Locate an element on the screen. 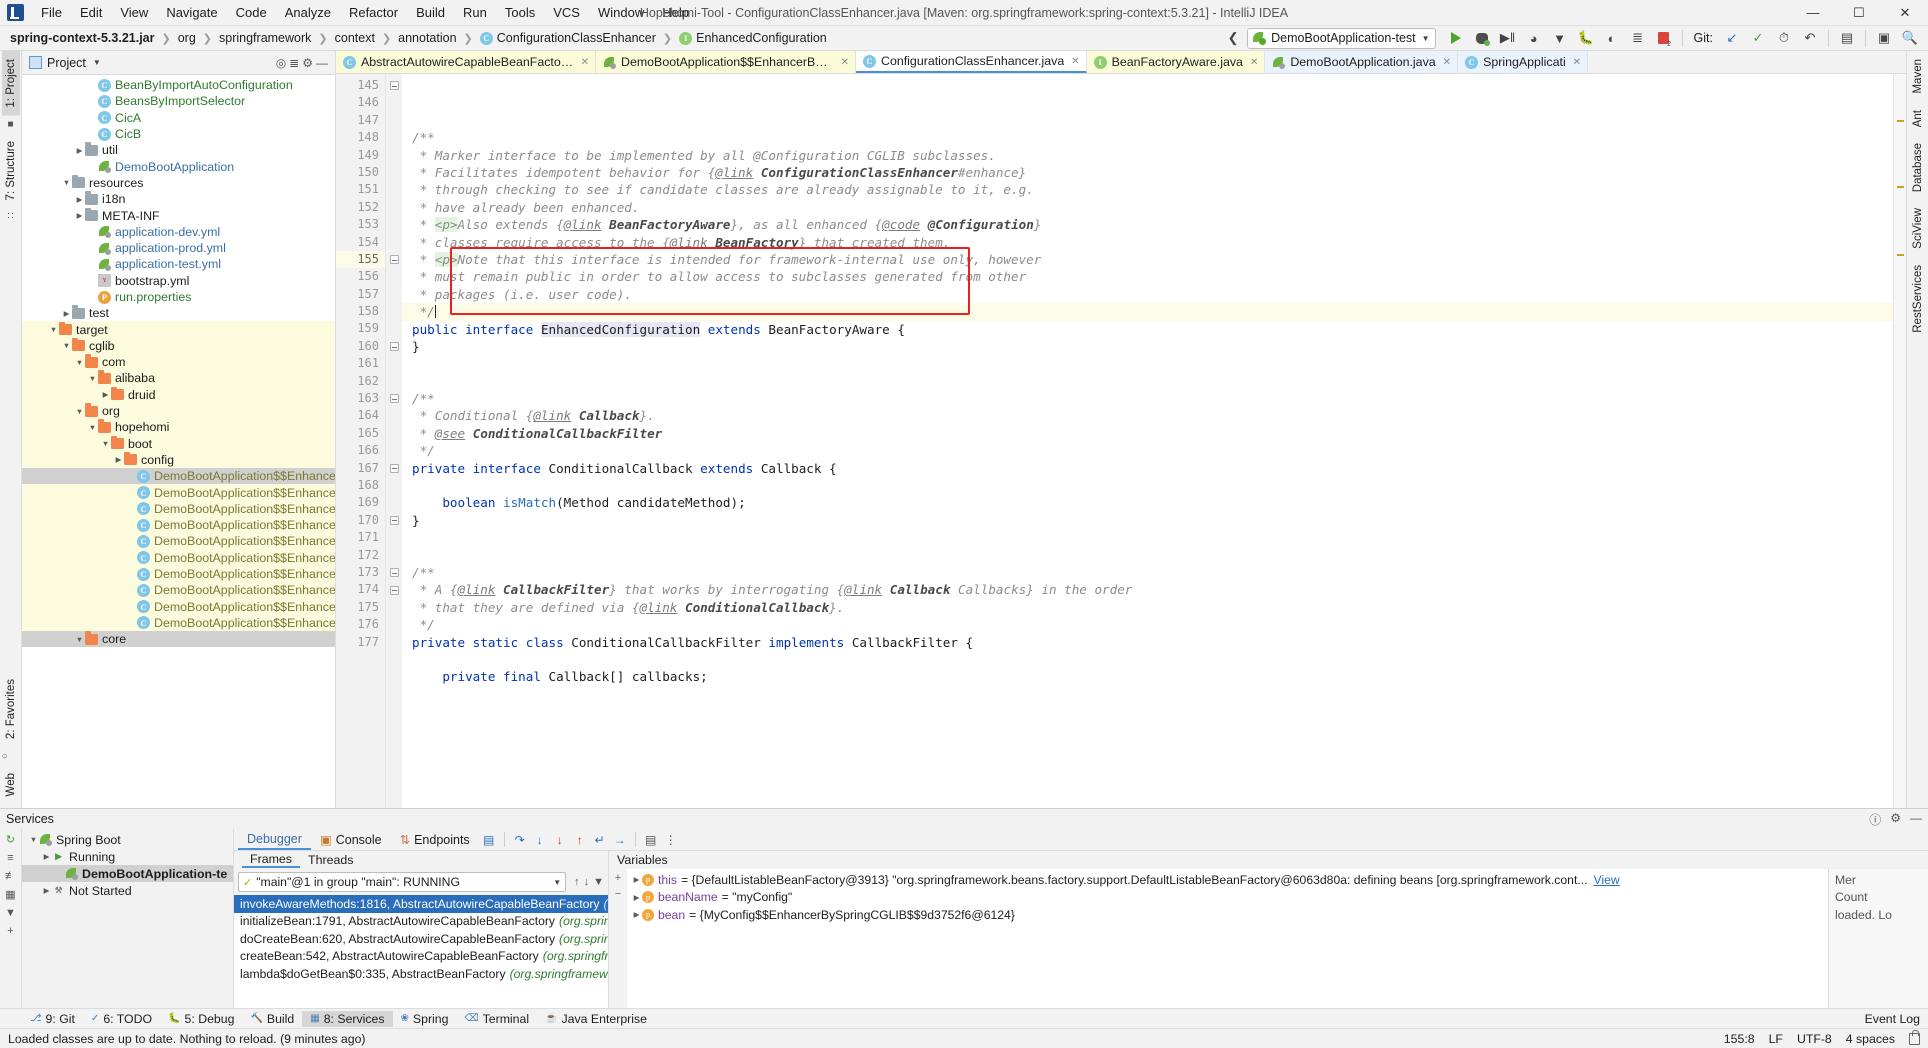 Image resolution: width=1928 pixels, height=1048 pixels. event-log-button: Event Log is located at coordinates (1892, 1019).